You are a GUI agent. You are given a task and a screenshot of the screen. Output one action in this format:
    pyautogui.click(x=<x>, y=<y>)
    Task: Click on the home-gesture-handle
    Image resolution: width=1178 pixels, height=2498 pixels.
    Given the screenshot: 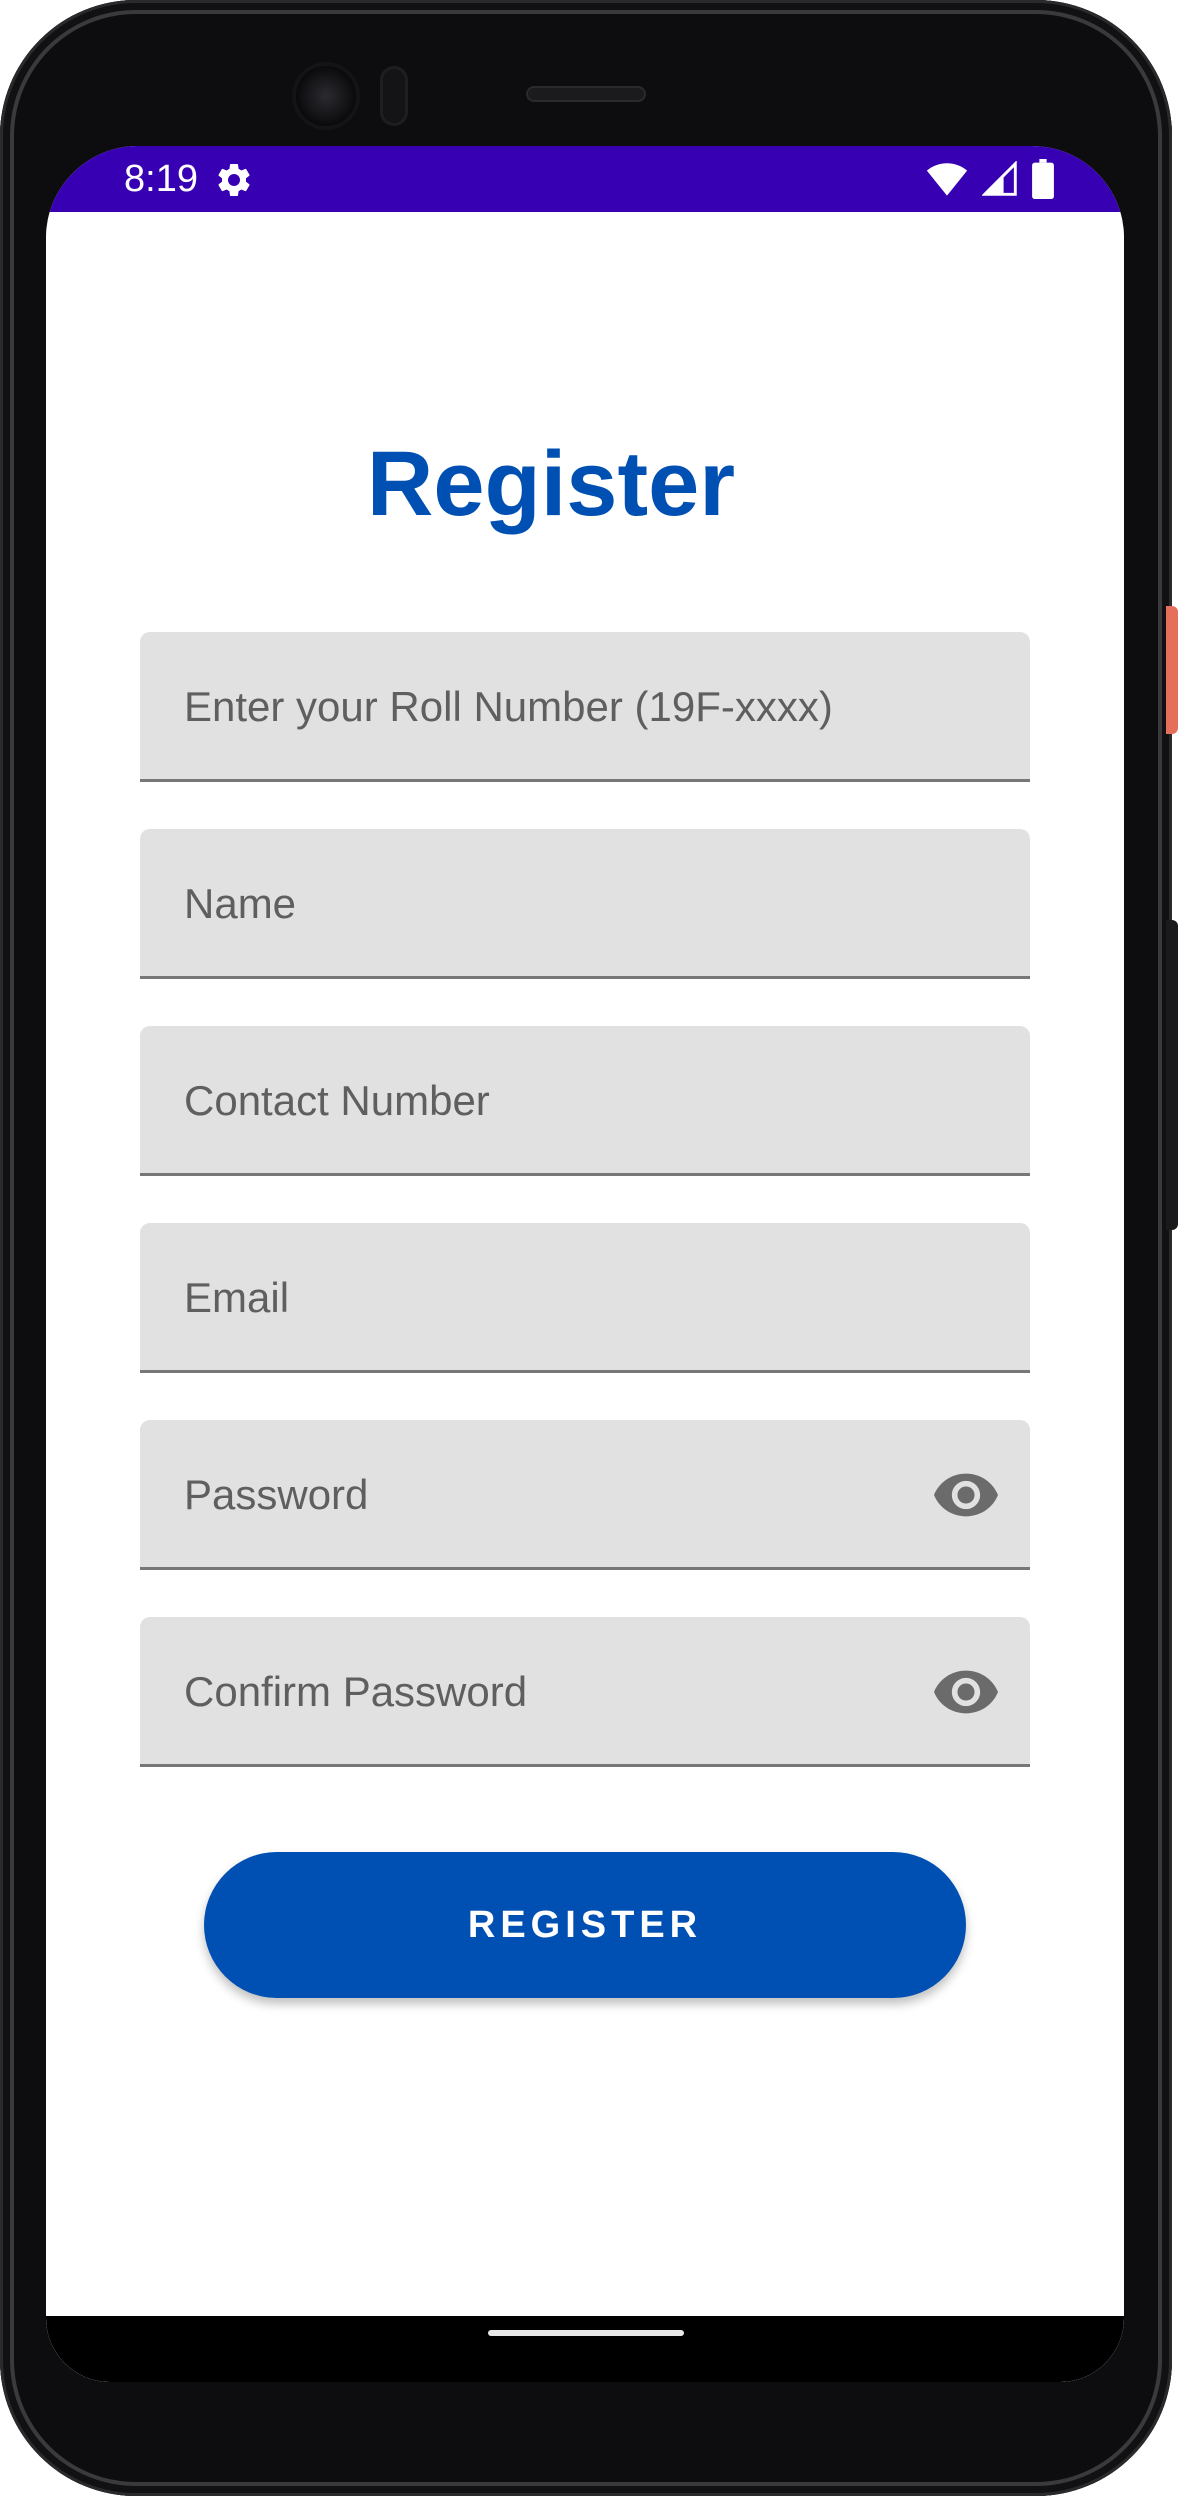 What is the action you would take?
    pyautogui.click(x=586, y=2333)
    